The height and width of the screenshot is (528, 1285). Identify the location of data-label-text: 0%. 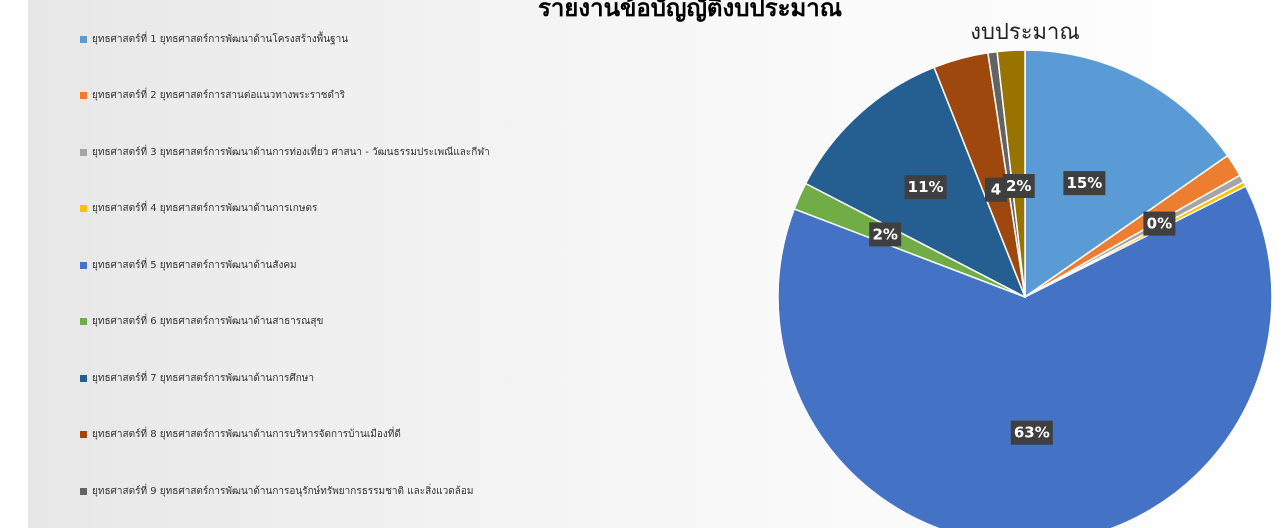
(1159, 224).